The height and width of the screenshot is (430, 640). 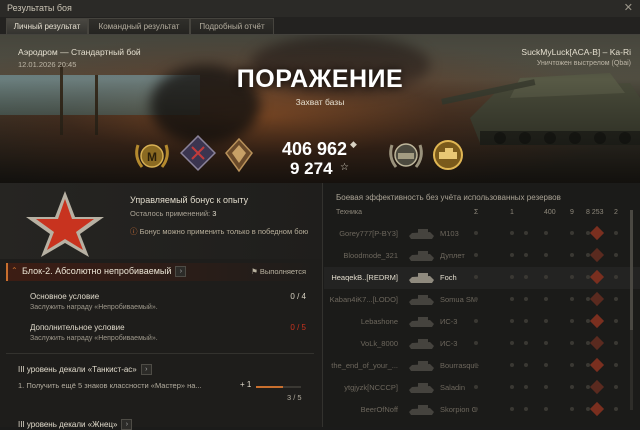 I want to click on scrollbar, so click(x=631, y=310).